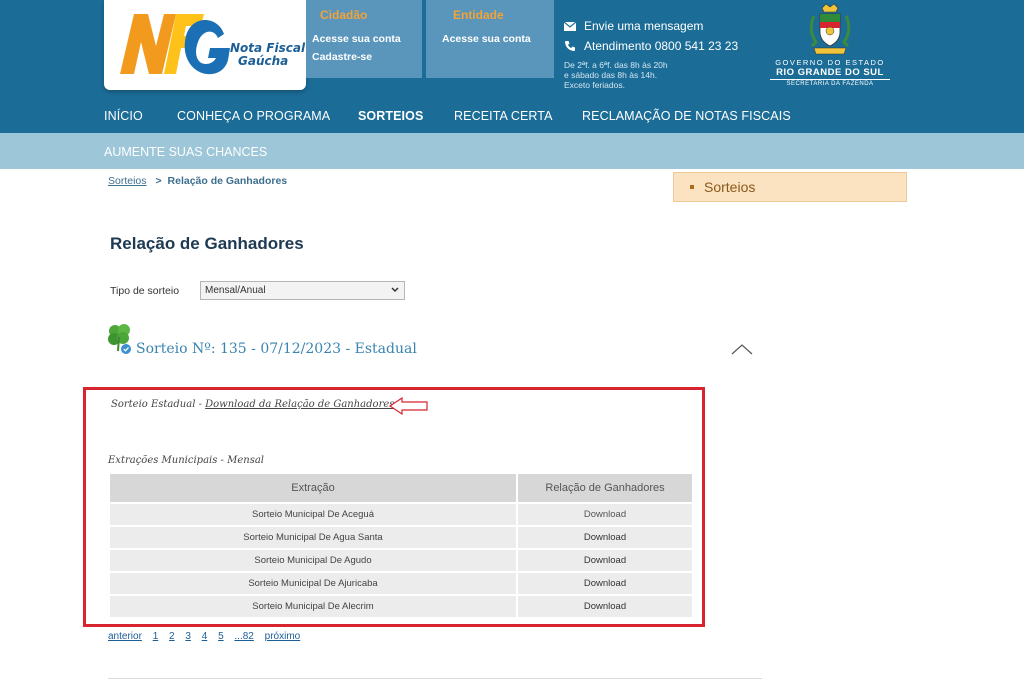 Image resolution: width=1024 pixels, height=682 pixels. What do you see at coordinates (367, 39) in the screenshot?
I see `cidadao-access-link: Acesse sua conta` at bounding box center [367, 39].